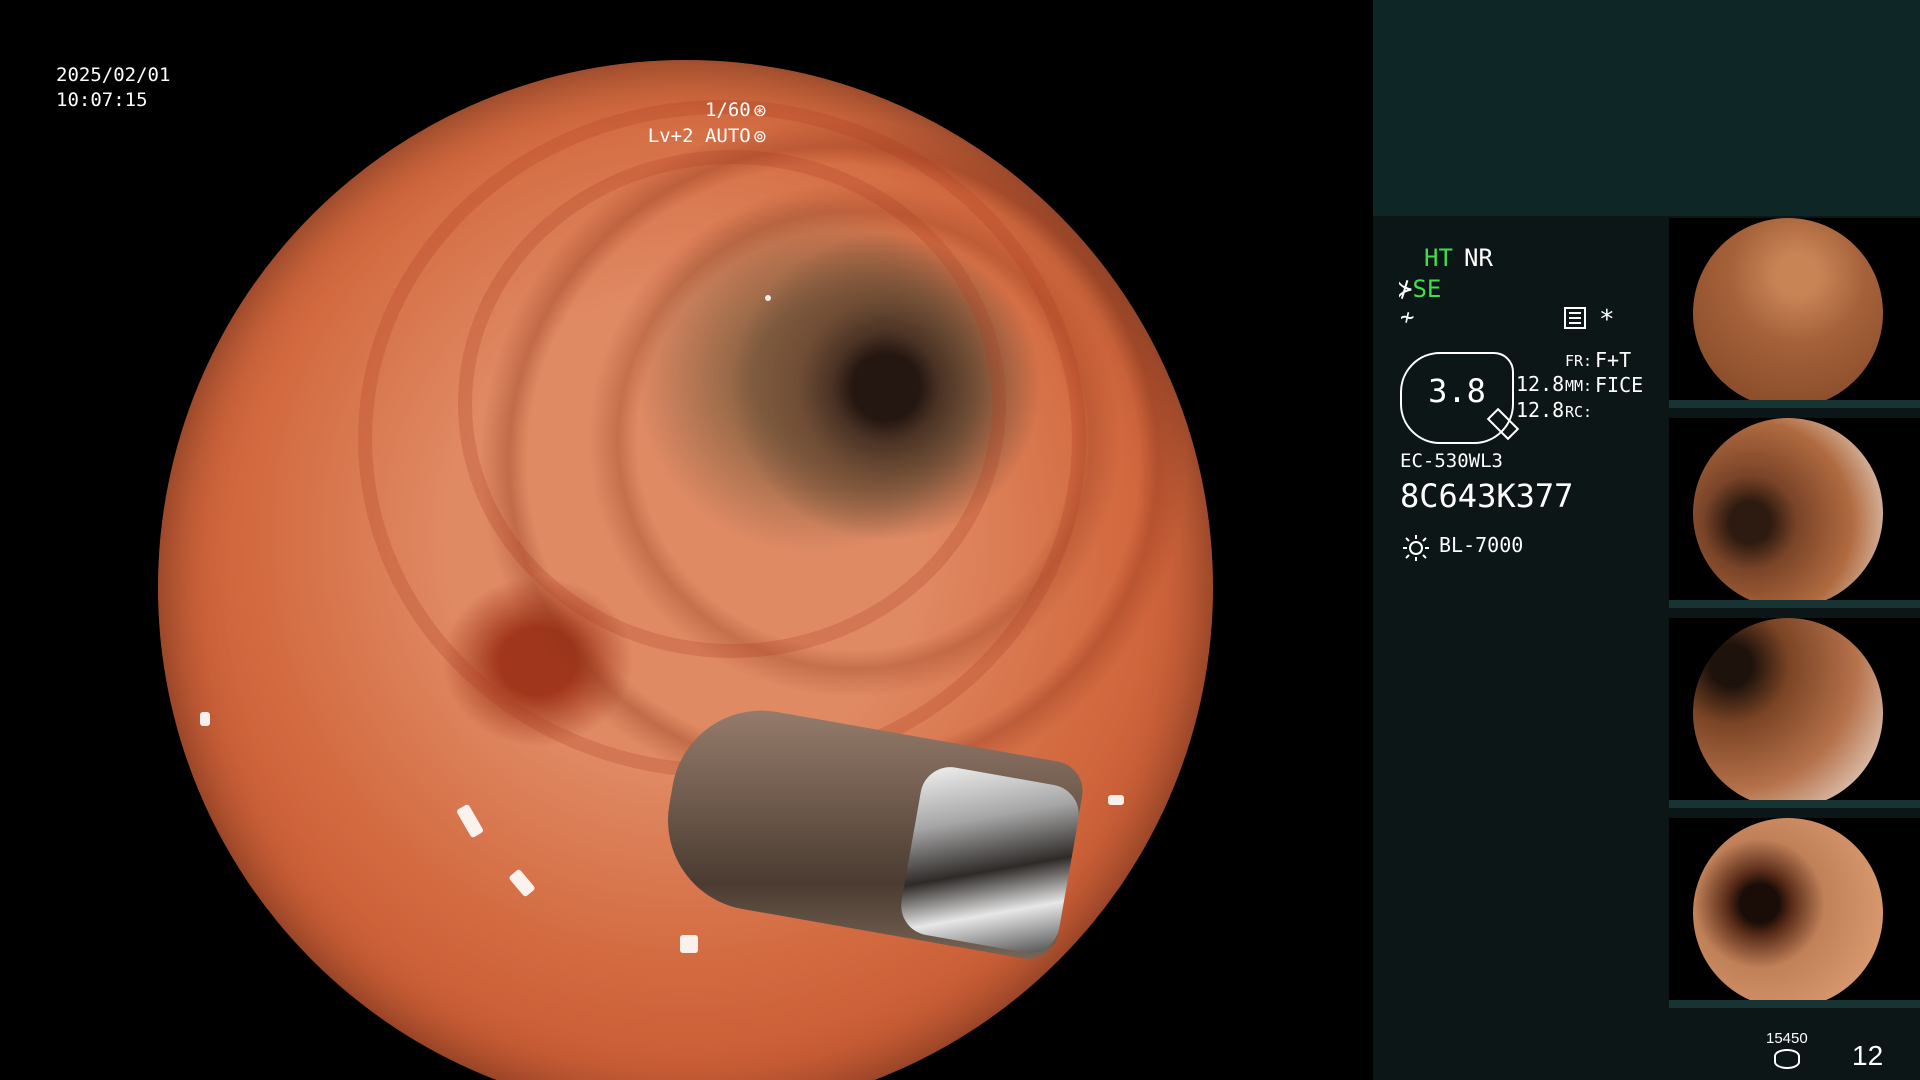 The height and width of the screenshot is (1080, 1920). What do you see at coordinates (1416, 548) in the screenshot?
I see `lamp-icon` at bounding box center [1416, 548].